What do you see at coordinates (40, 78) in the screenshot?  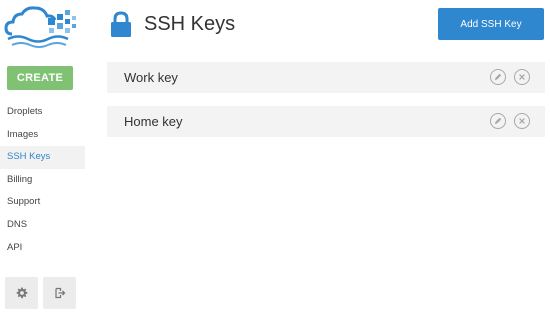 I see `create-button: CREATE` at bounding box center [40, 78].